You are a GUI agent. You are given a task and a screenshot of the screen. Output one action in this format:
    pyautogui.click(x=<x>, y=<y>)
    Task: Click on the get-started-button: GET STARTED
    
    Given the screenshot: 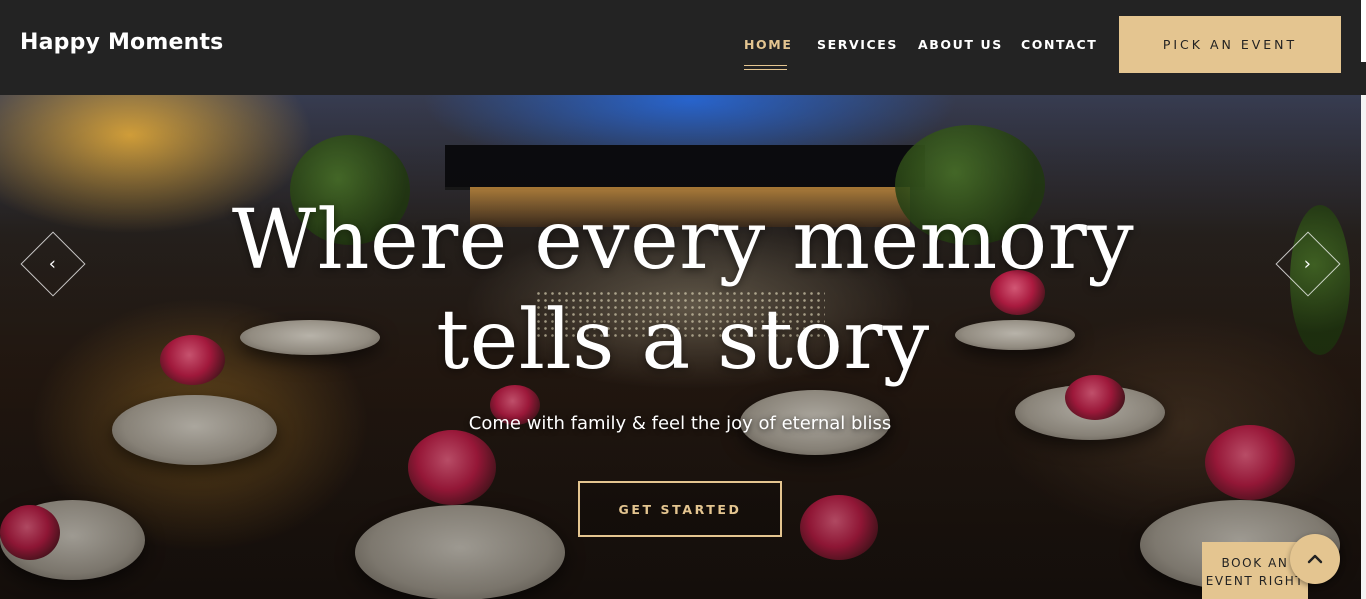 What is the action you would take?
    pyautogui.click(x=680, y=509)
    